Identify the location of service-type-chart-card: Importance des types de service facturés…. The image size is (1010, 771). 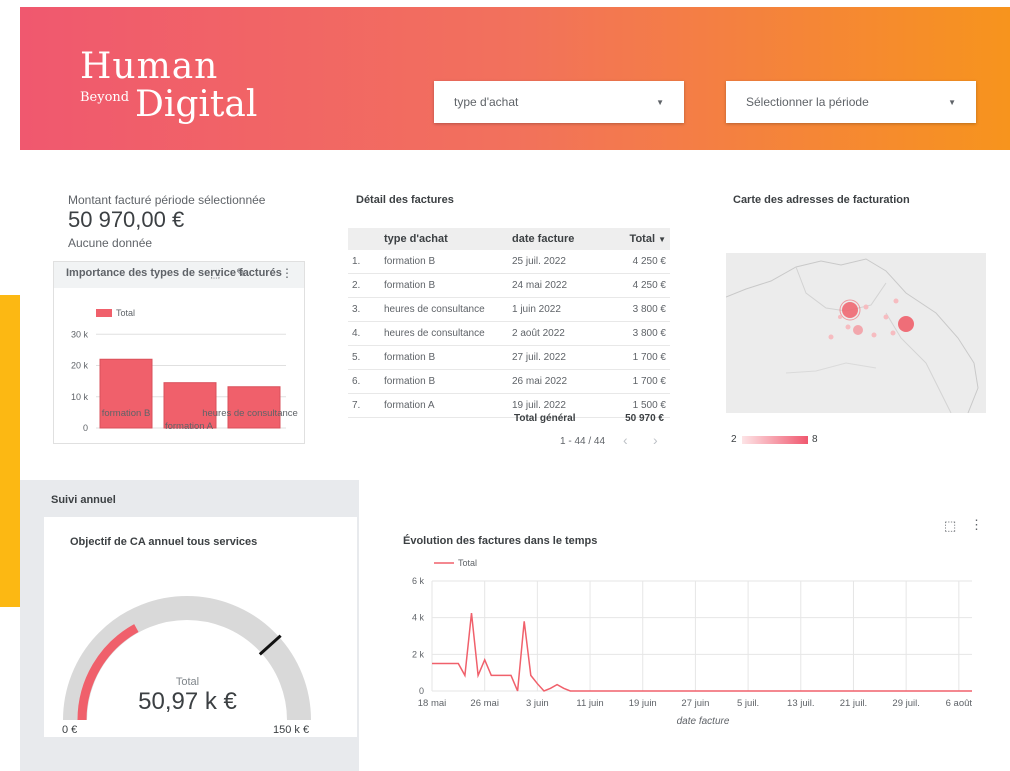
(179, 352).